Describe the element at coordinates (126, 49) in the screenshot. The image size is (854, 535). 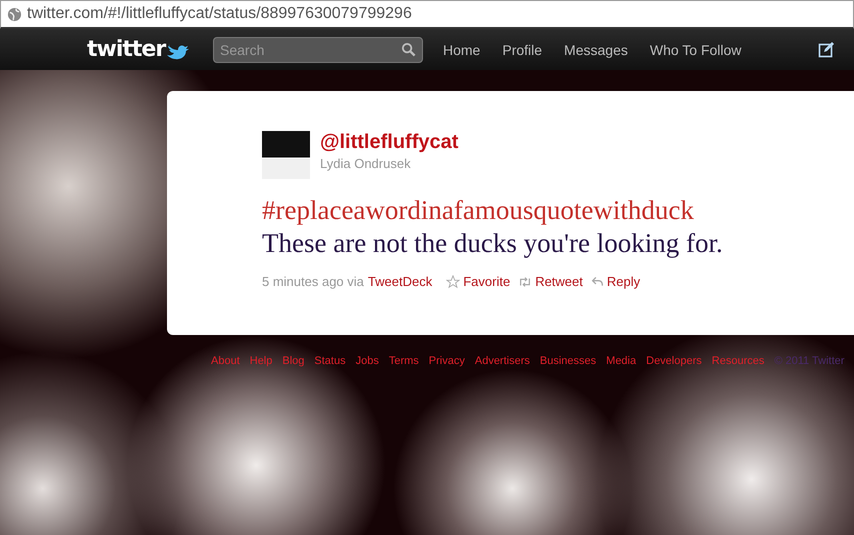
I see `logo-text: twitter` at that location.